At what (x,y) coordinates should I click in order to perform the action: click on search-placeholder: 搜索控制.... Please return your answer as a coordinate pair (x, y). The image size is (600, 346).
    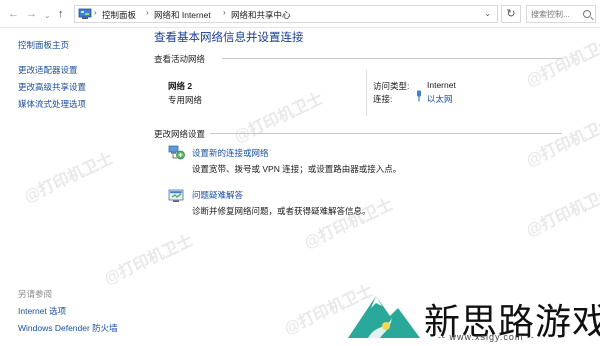
    Looking at the image, I should click on (550, 14).